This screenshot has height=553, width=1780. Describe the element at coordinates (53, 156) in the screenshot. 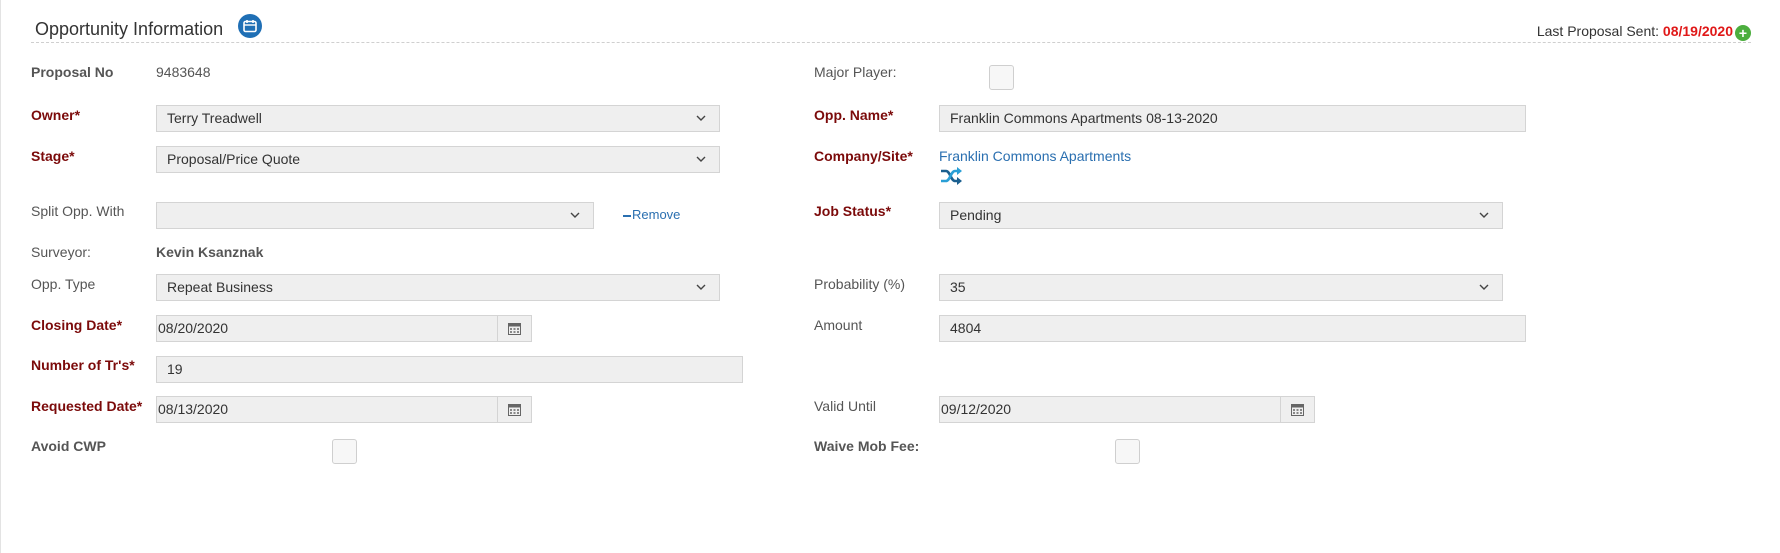

I see `stage-label: Stage*` at that location.